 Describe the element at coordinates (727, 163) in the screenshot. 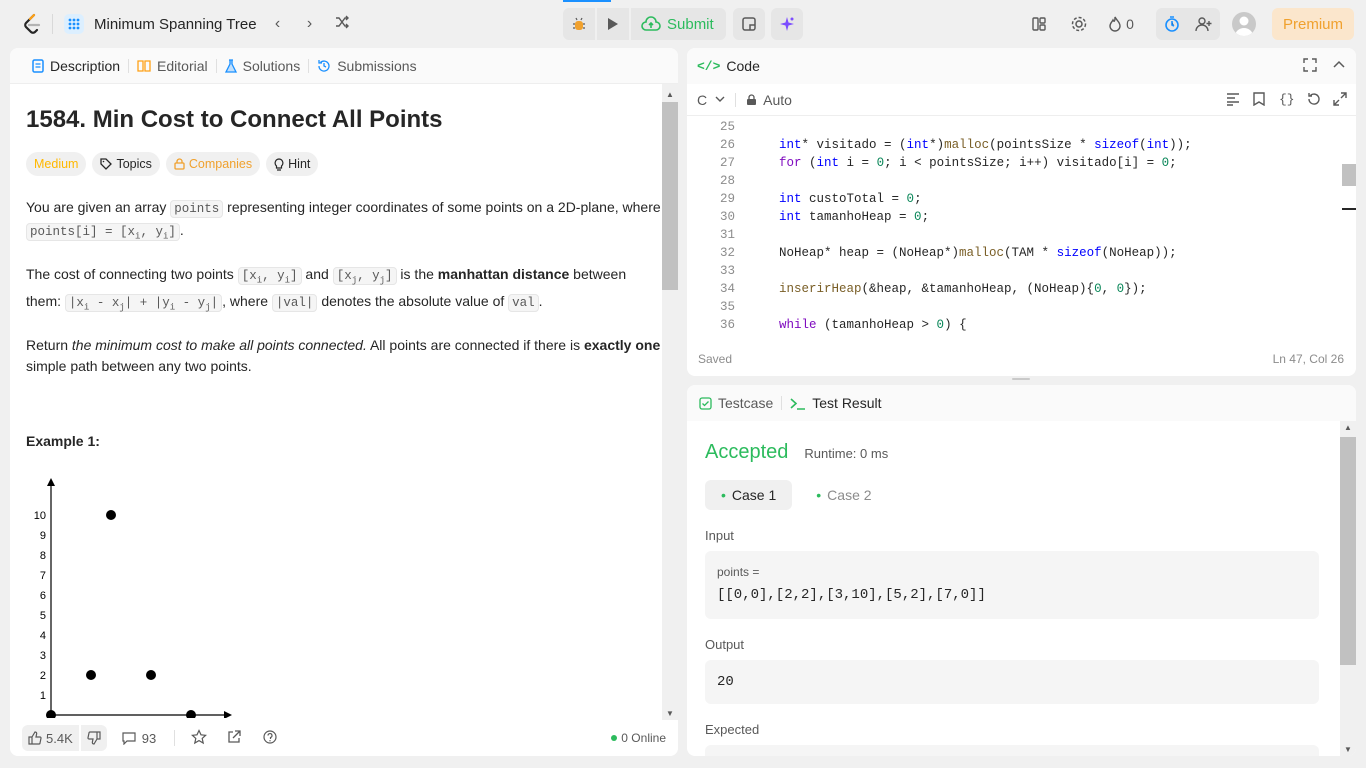

I see `line-number: 27` at that location.